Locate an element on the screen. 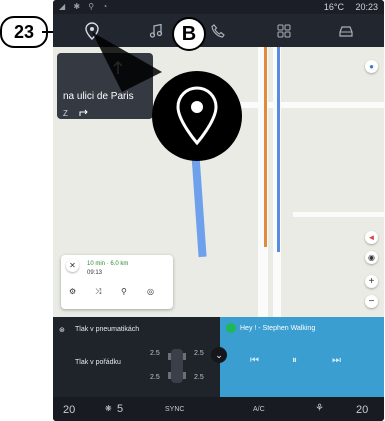 The height and width of the screenshot is (421, 385). location-pin-icon: ◎ is located at coordinates (150, 291).